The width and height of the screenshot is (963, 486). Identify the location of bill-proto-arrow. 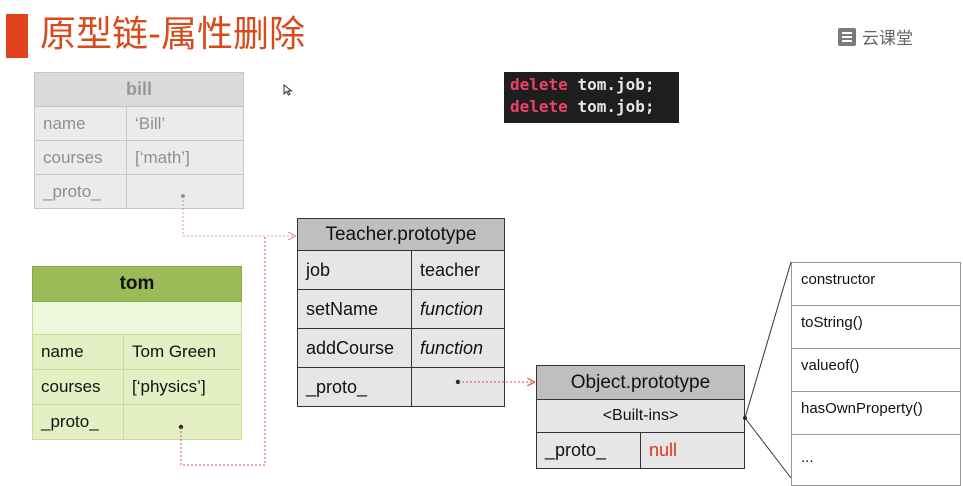
(238, 215).